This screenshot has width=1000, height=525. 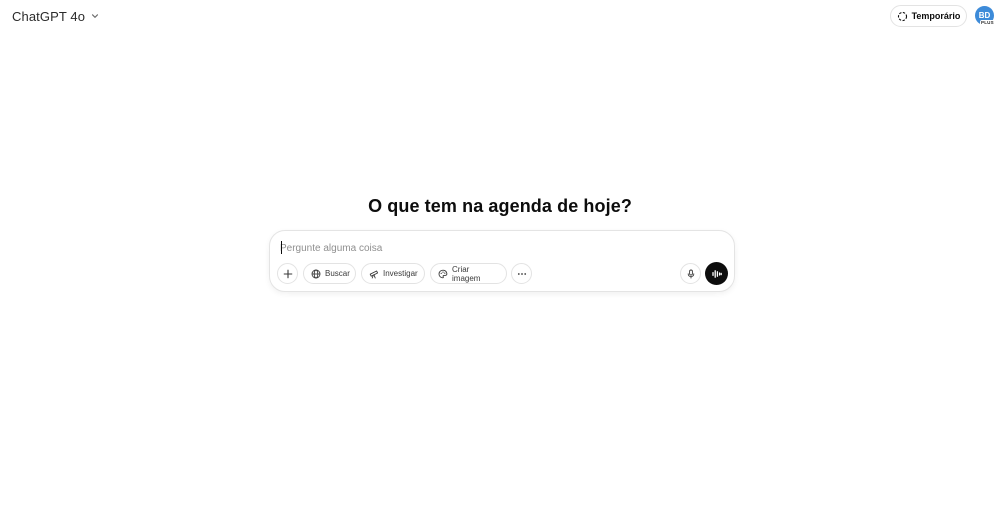 I want to click on ellipsis-icon, so click(x=522, y=274).